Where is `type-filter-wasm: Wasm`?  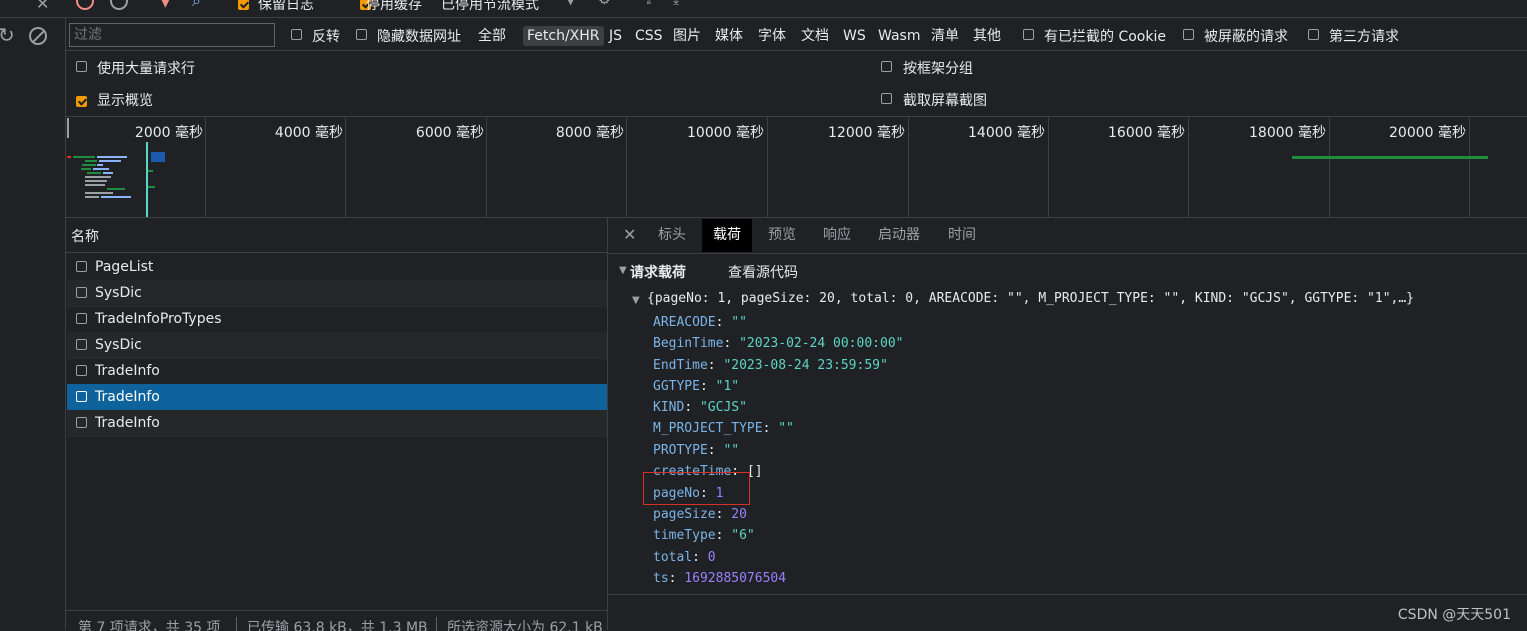 type-filter-wasm: Wasm is located at coordinates (899, 36).